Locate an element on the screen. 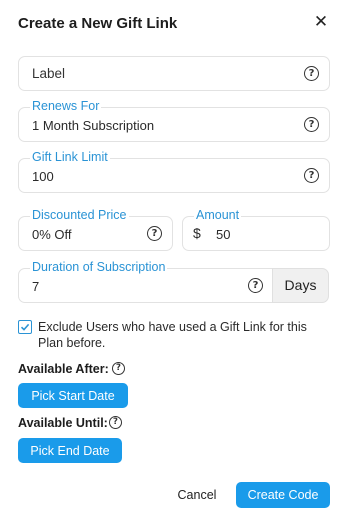 This screenshot has height=520, width=346. currency-symbol: $ is located at coordinates (197, 233).